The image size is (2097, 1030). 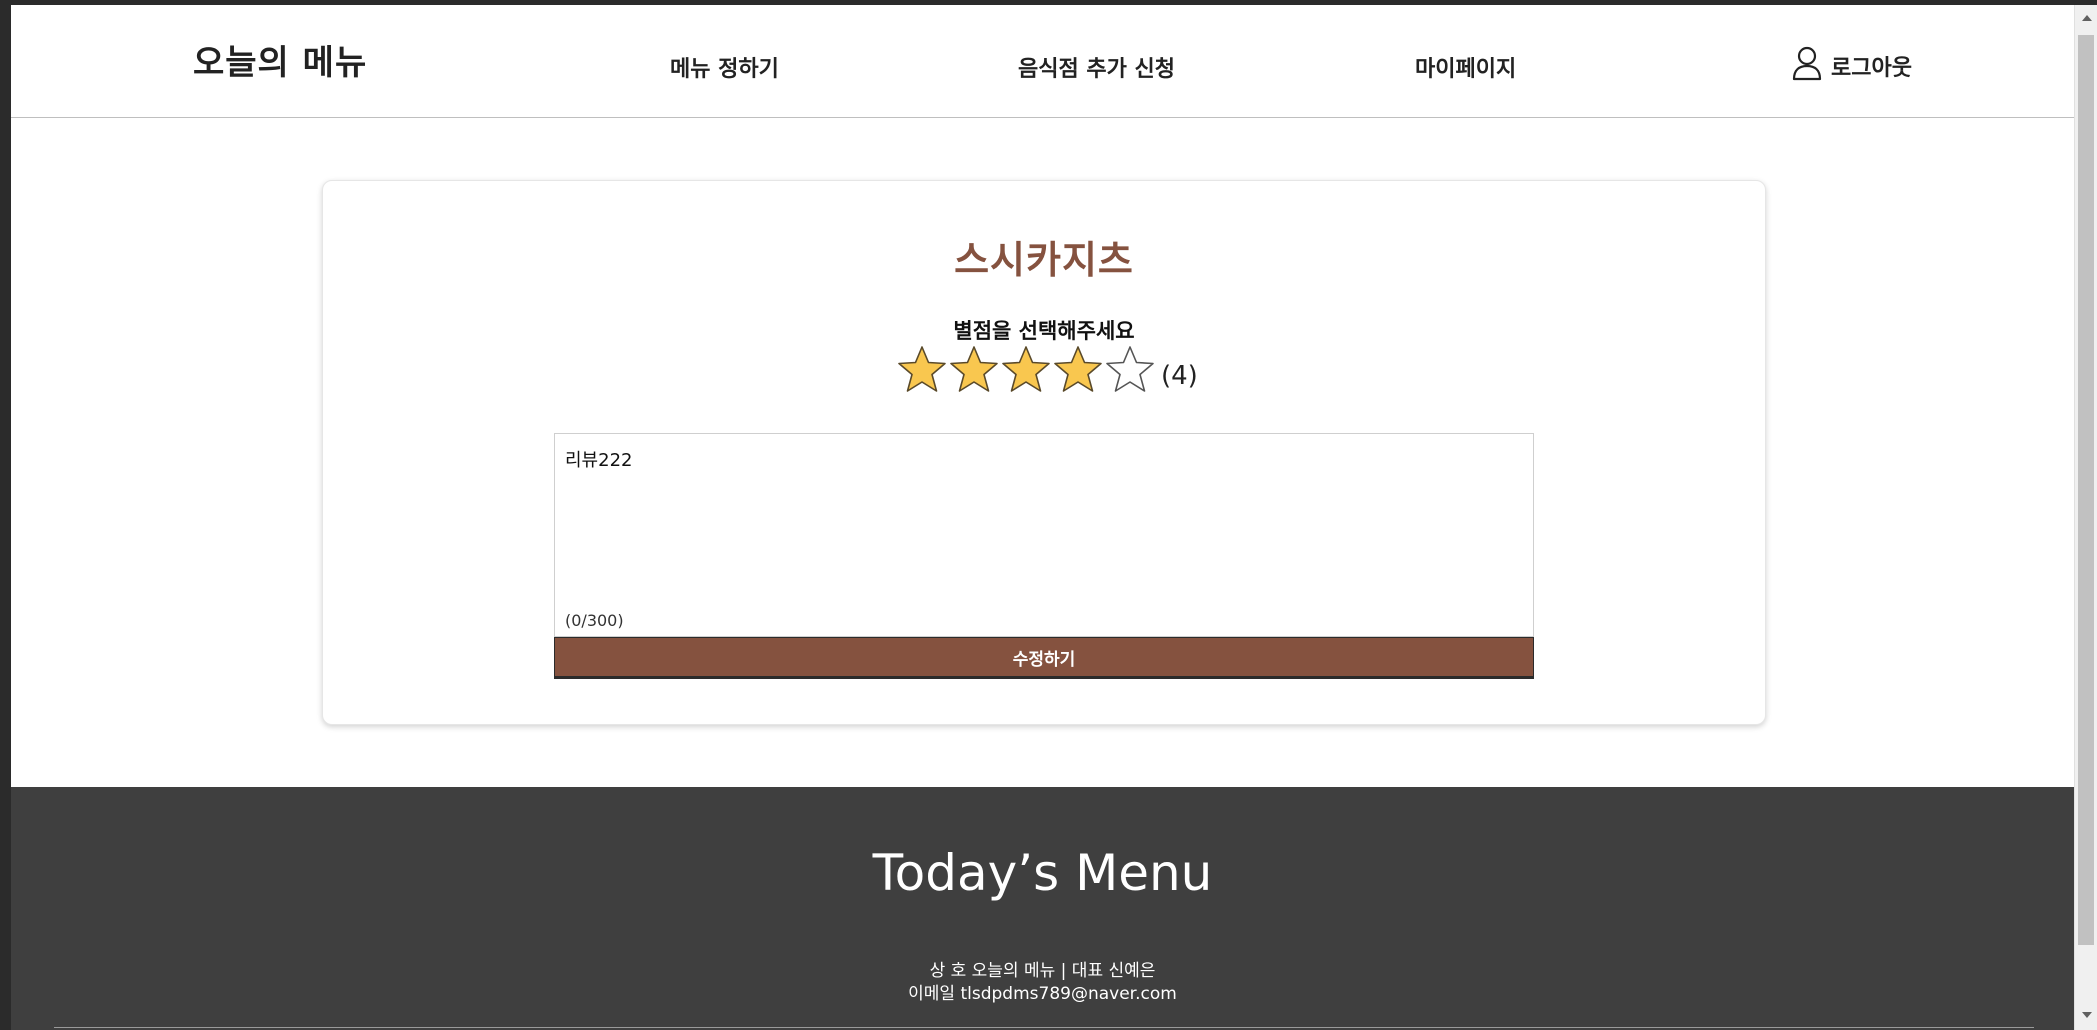 I want to click on review-text: 리뷰222, so click(x=599, y=460).